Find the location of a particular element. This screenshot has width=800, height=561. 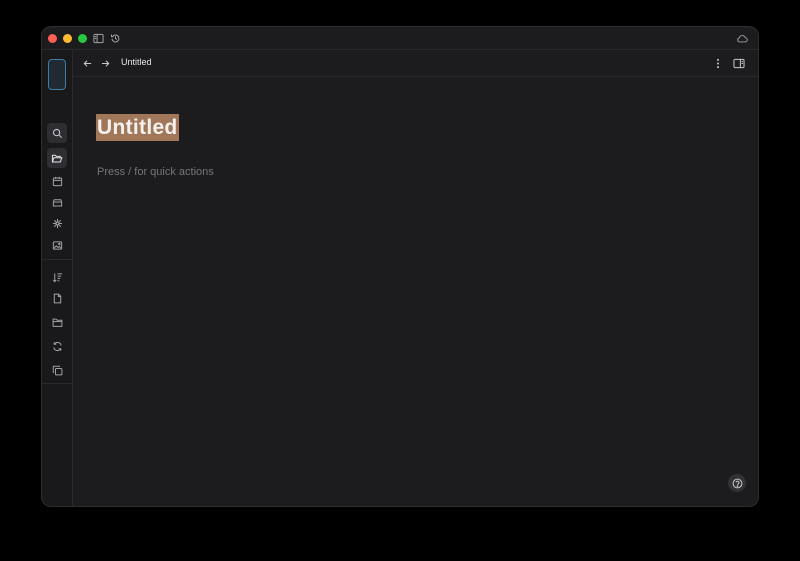

help-button is located at coordinates (737, 483).